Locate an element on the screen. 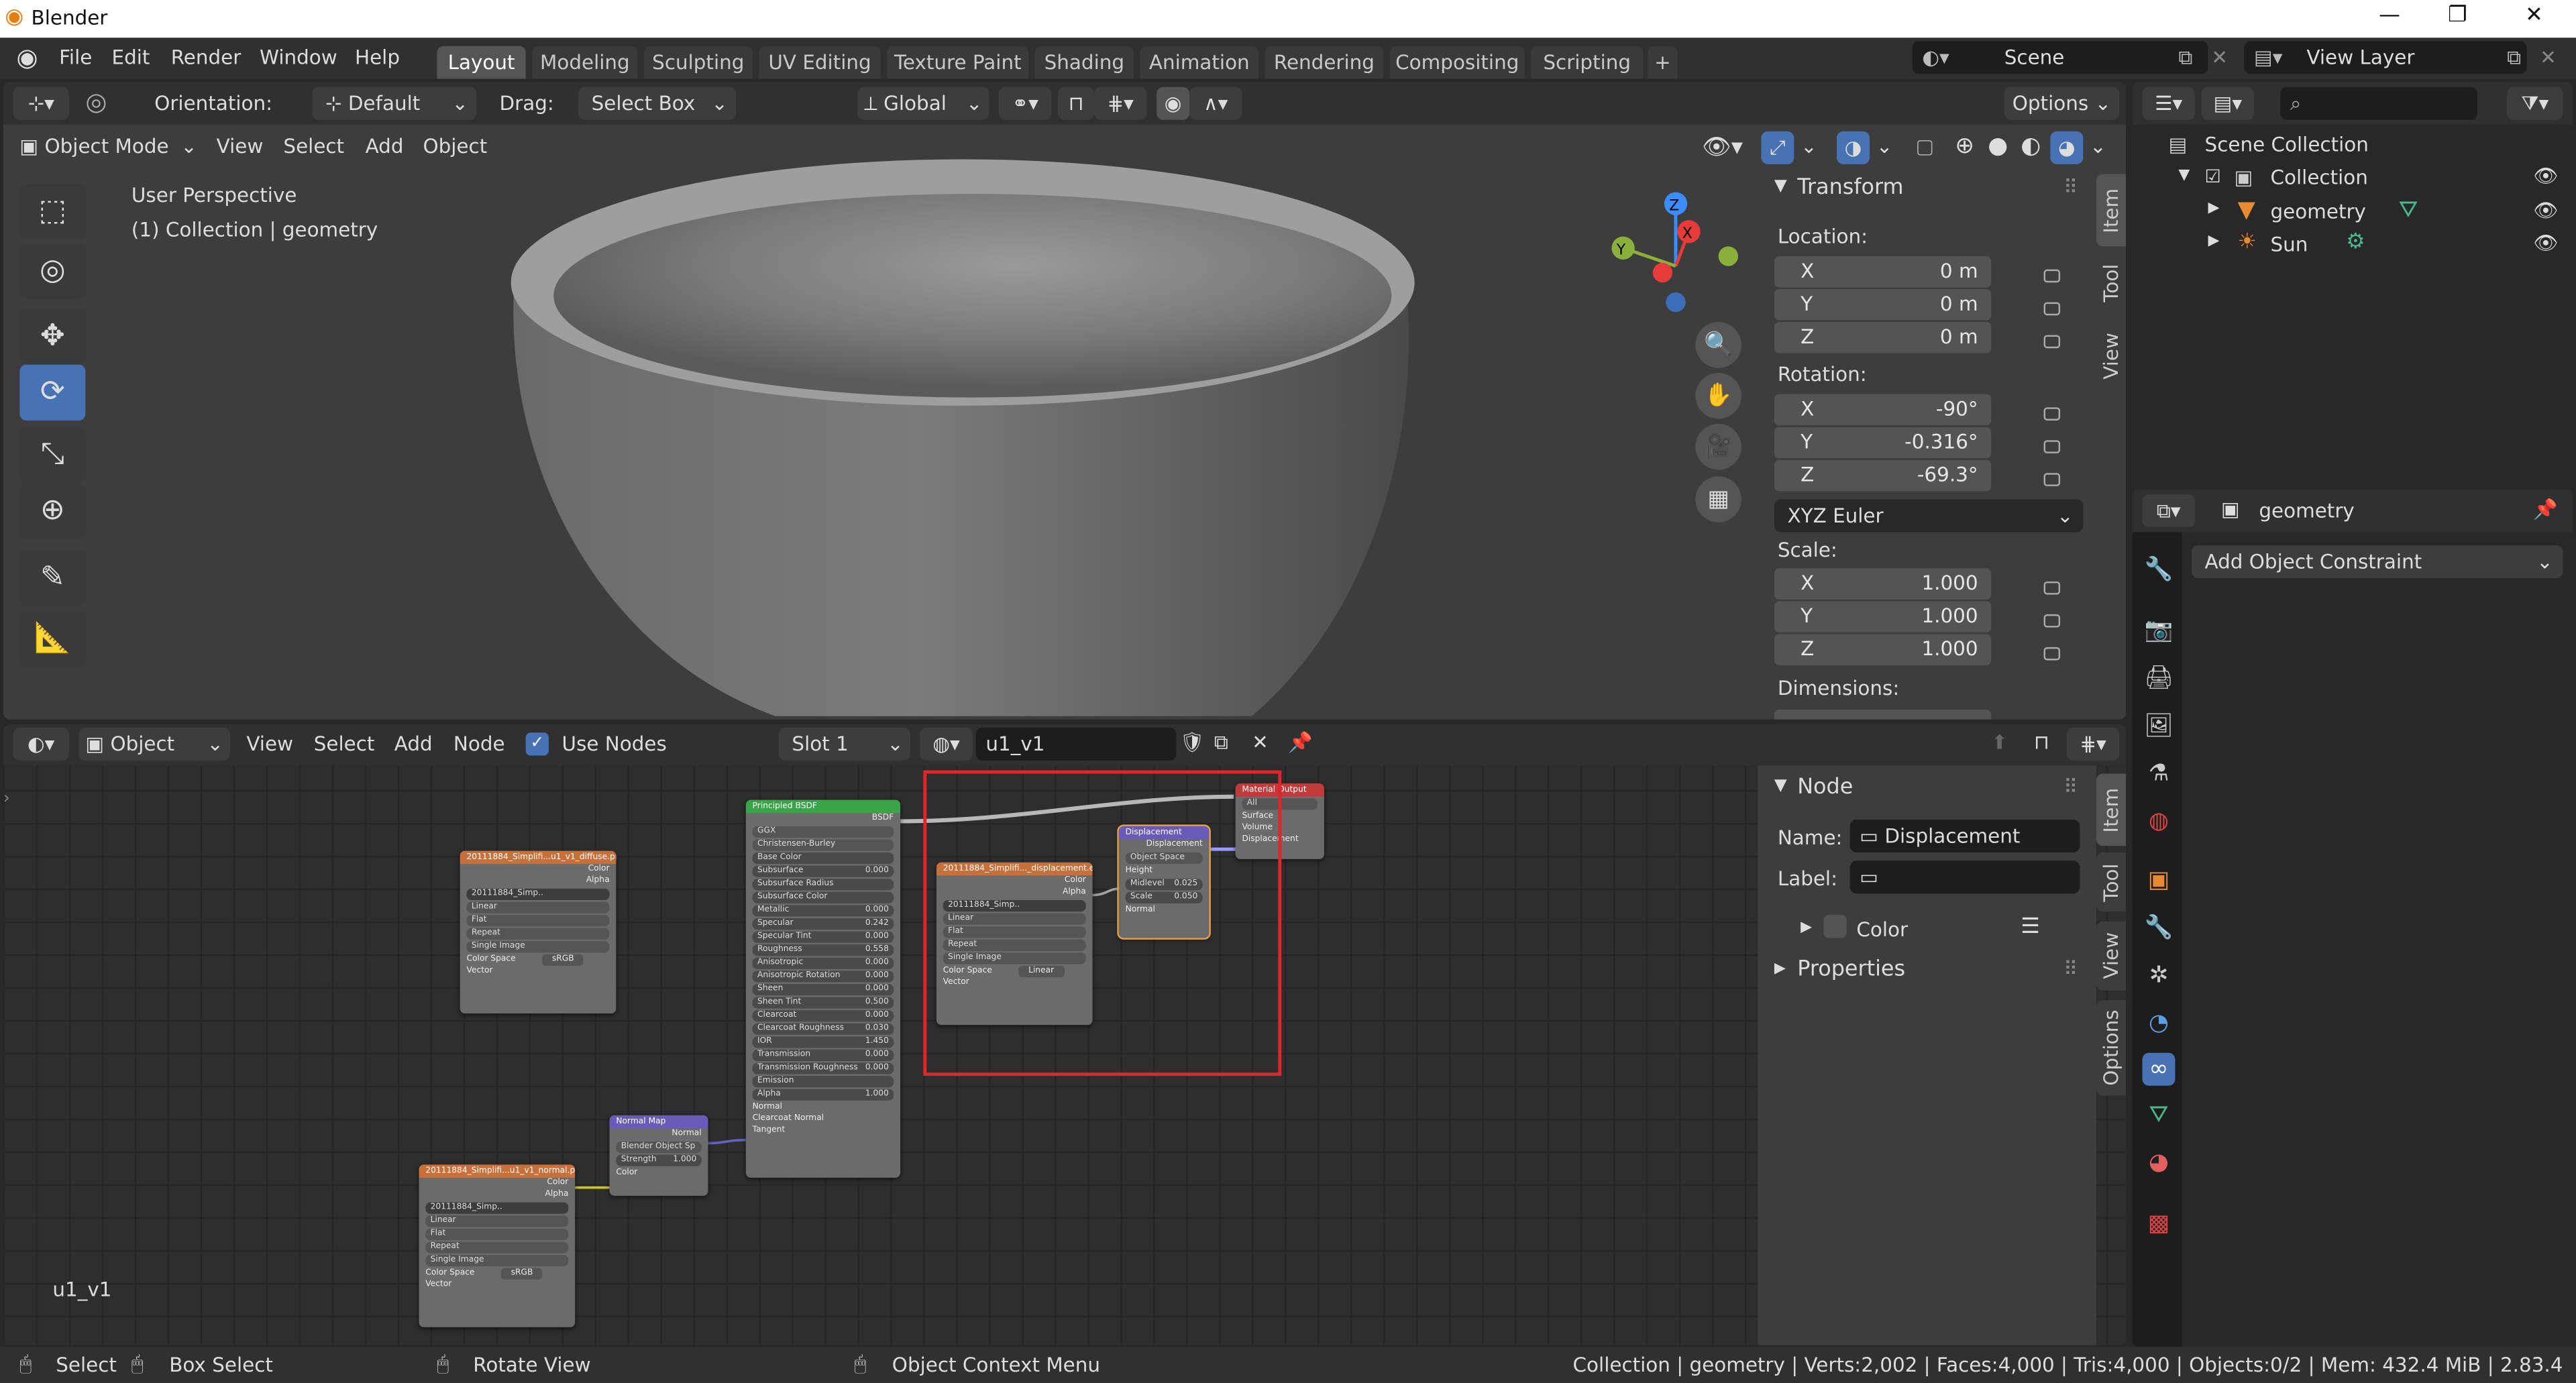 The width and height of the screenshot is (2576, 1383). node-sidebar-tab-tool: Tool is located at coordinates (2111, 882).